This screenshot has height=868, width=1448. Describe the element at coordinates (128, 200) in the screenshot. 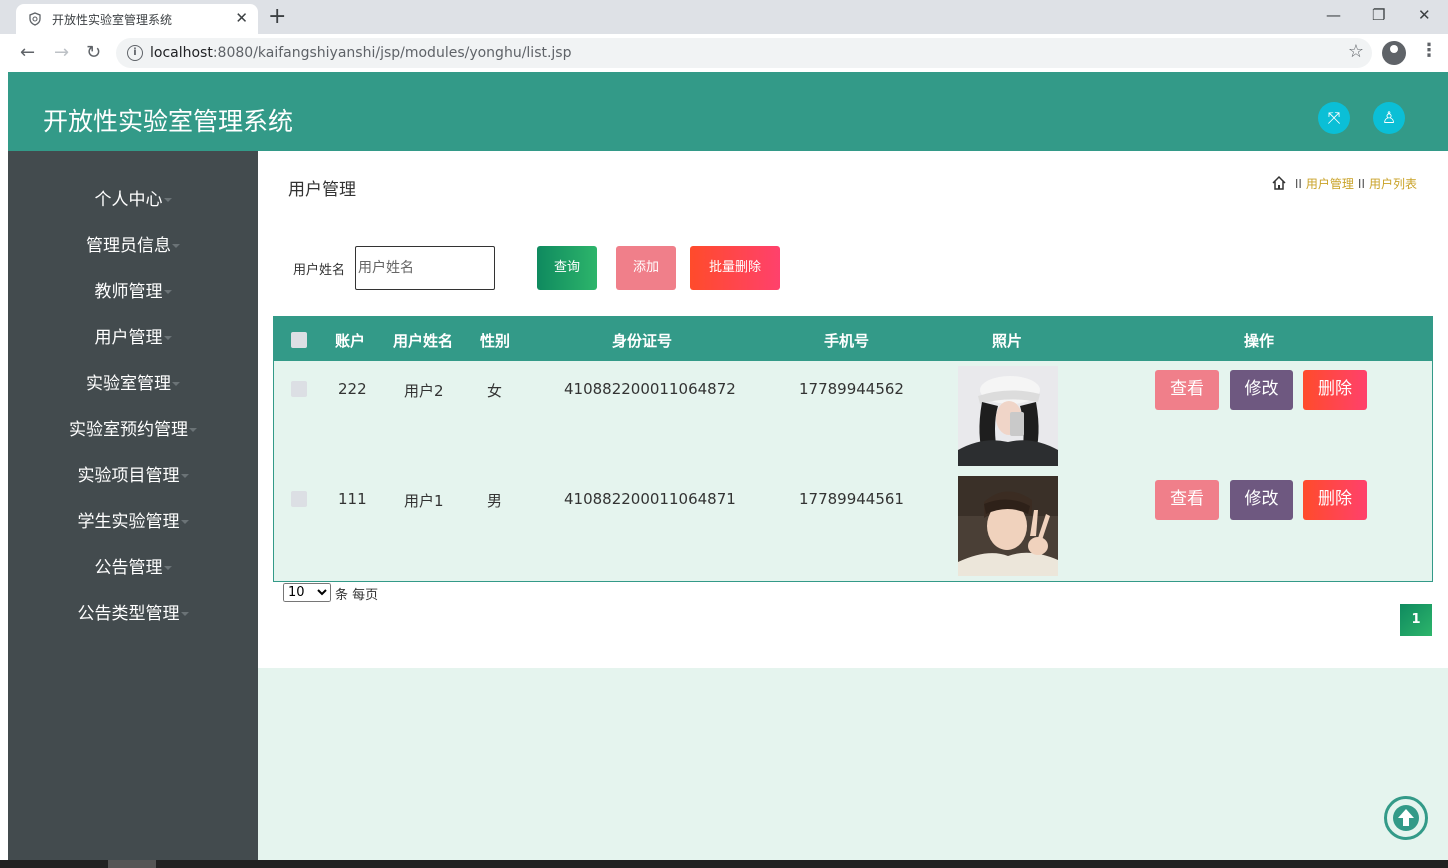

I see `sidebar-item-label: 个人中心` at that location.